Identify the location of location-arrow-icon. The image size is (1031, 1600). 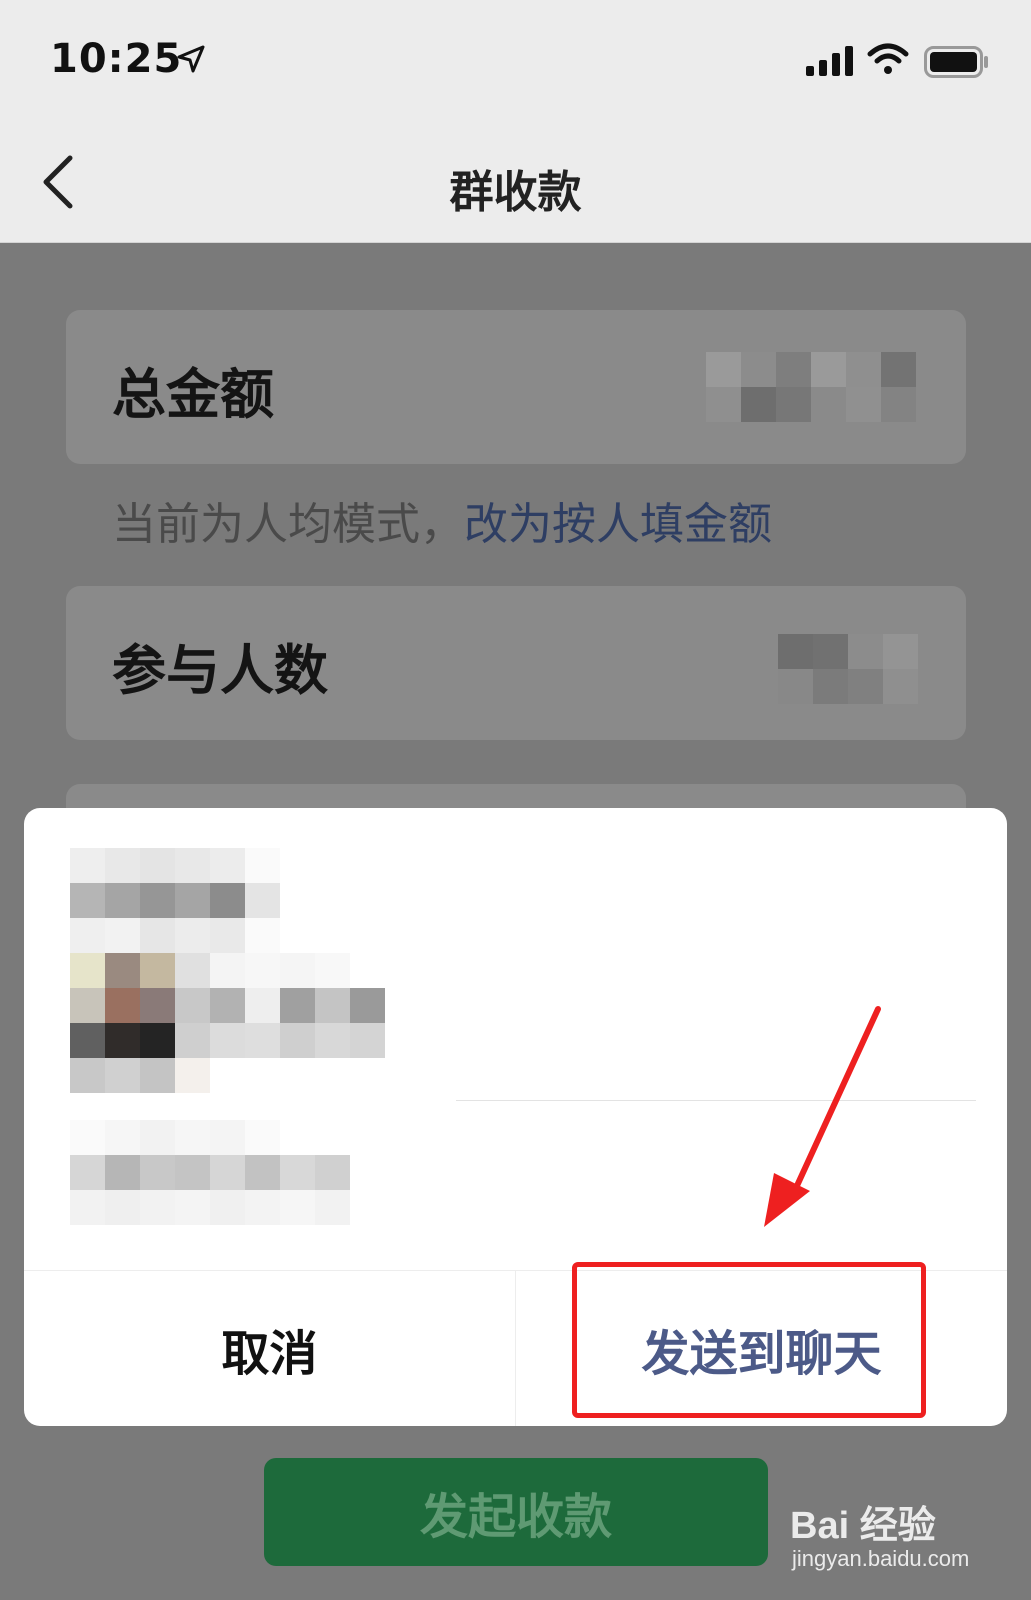
(191, 59).